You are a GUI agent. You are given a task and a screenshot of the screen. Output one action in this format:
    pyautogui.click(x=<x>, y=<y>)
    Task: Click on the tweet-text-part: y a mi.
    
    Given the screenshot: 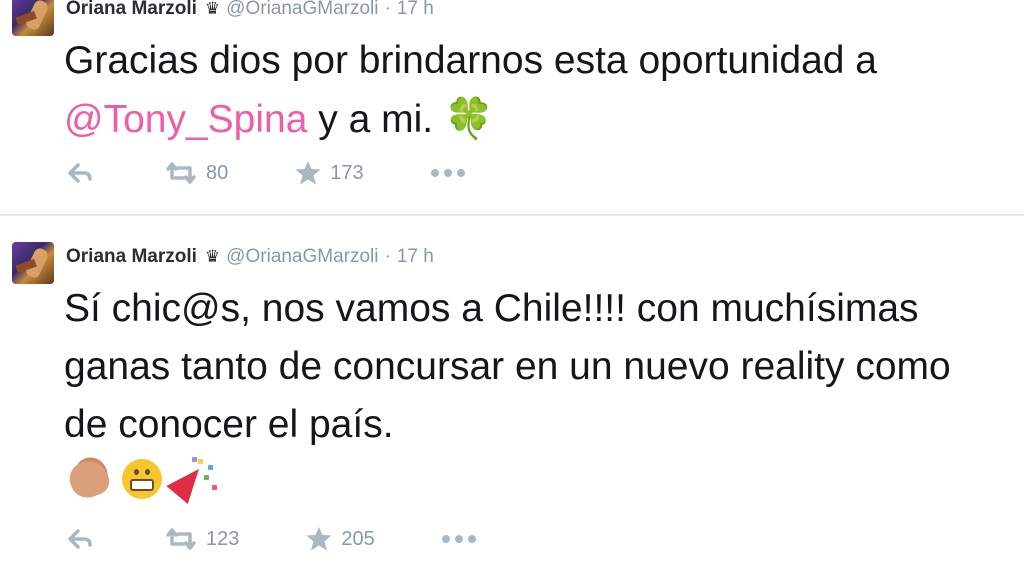 What is the action you would take?
    pyautogui.click(x=375, y=119)
    